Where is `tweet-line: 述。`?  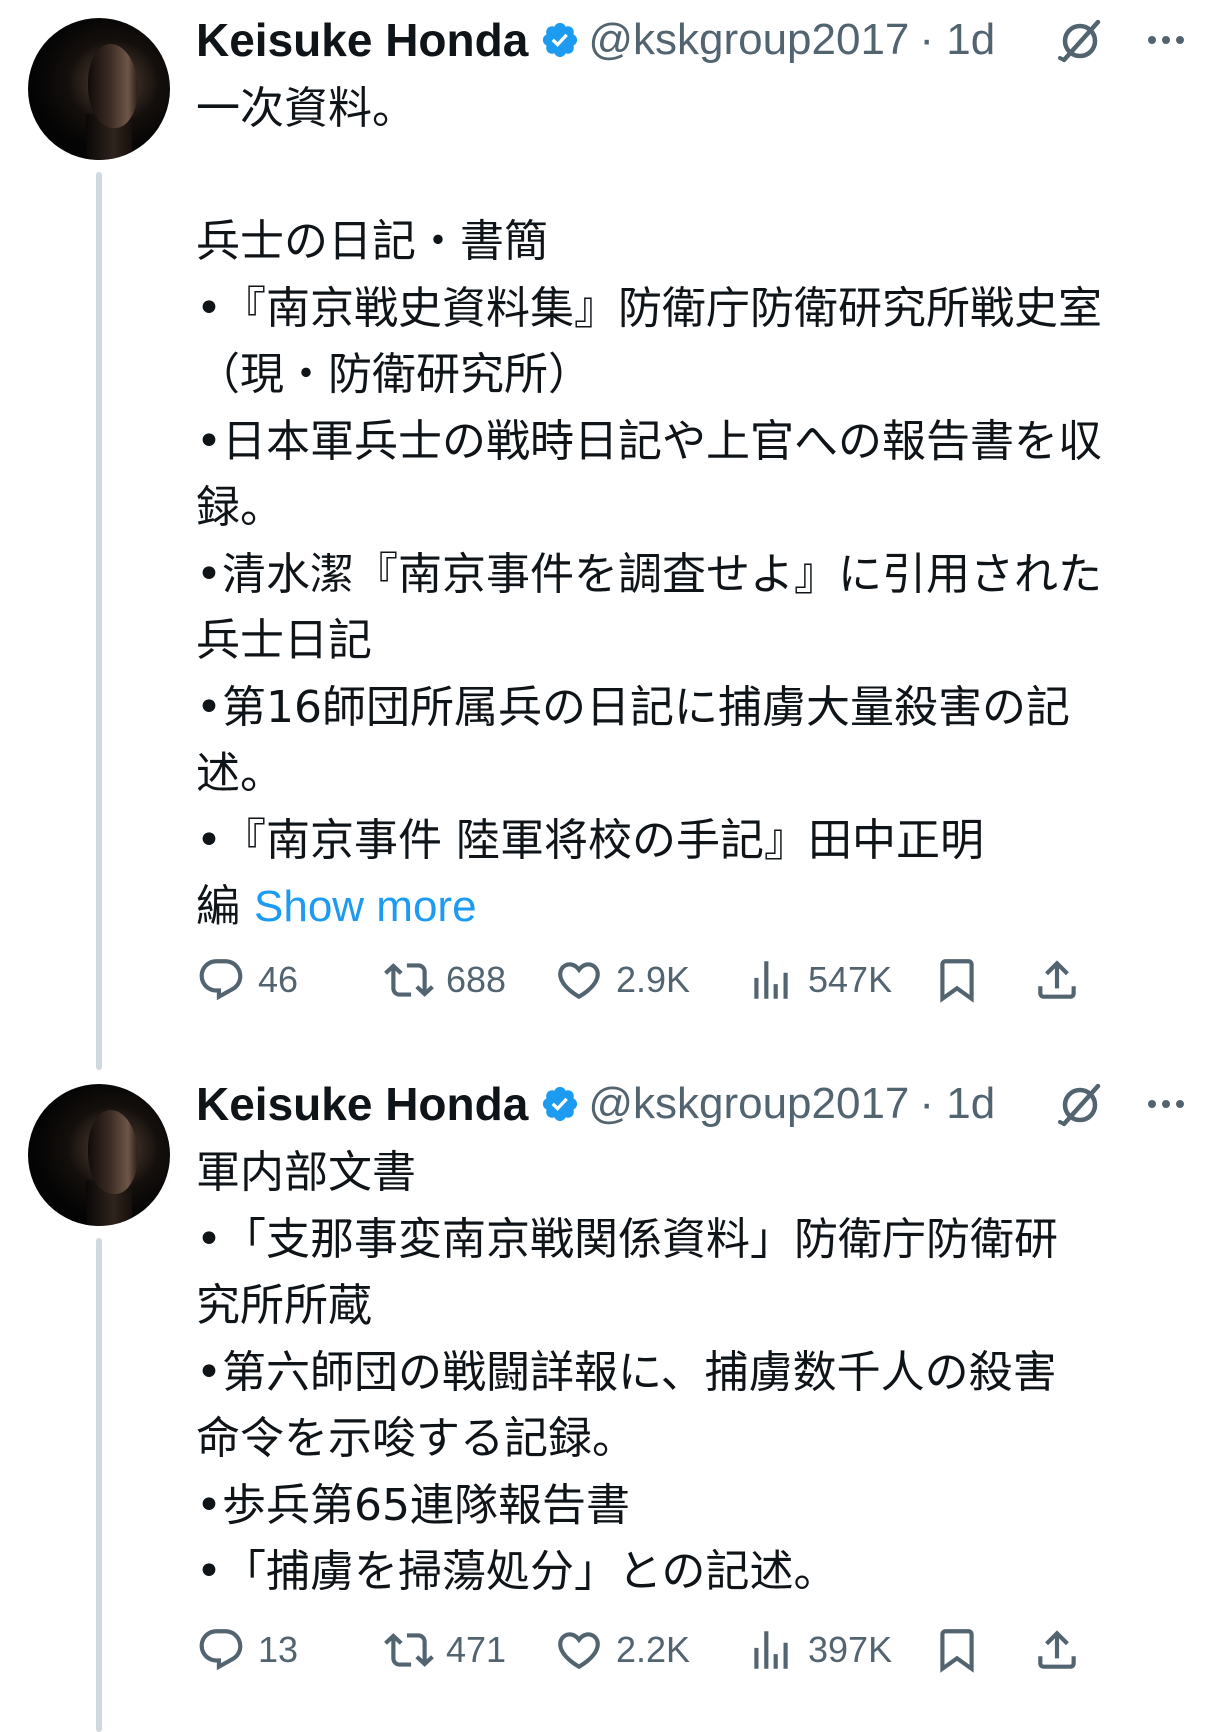 tweet-line: 述。 is located at coordinates (240, 773).